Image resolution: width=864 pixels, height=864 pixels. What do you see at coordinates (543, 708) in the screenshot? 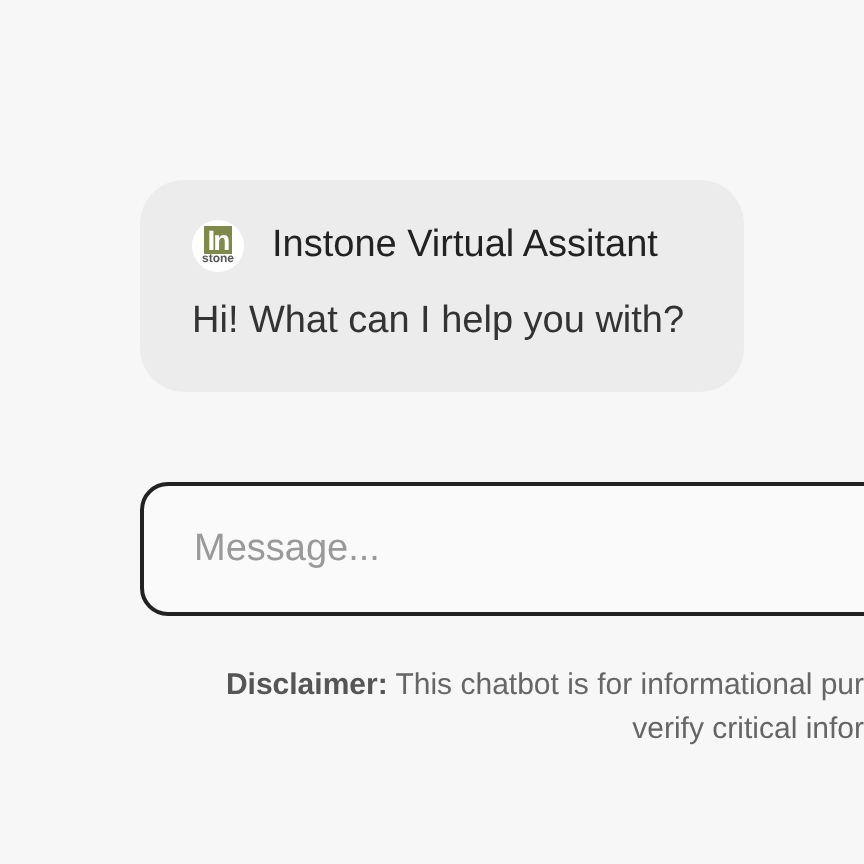
I see `disclaimer-text: Disclaimer: This chatbot is for informational pur verify critical infor` at bounding box center [543, 708].